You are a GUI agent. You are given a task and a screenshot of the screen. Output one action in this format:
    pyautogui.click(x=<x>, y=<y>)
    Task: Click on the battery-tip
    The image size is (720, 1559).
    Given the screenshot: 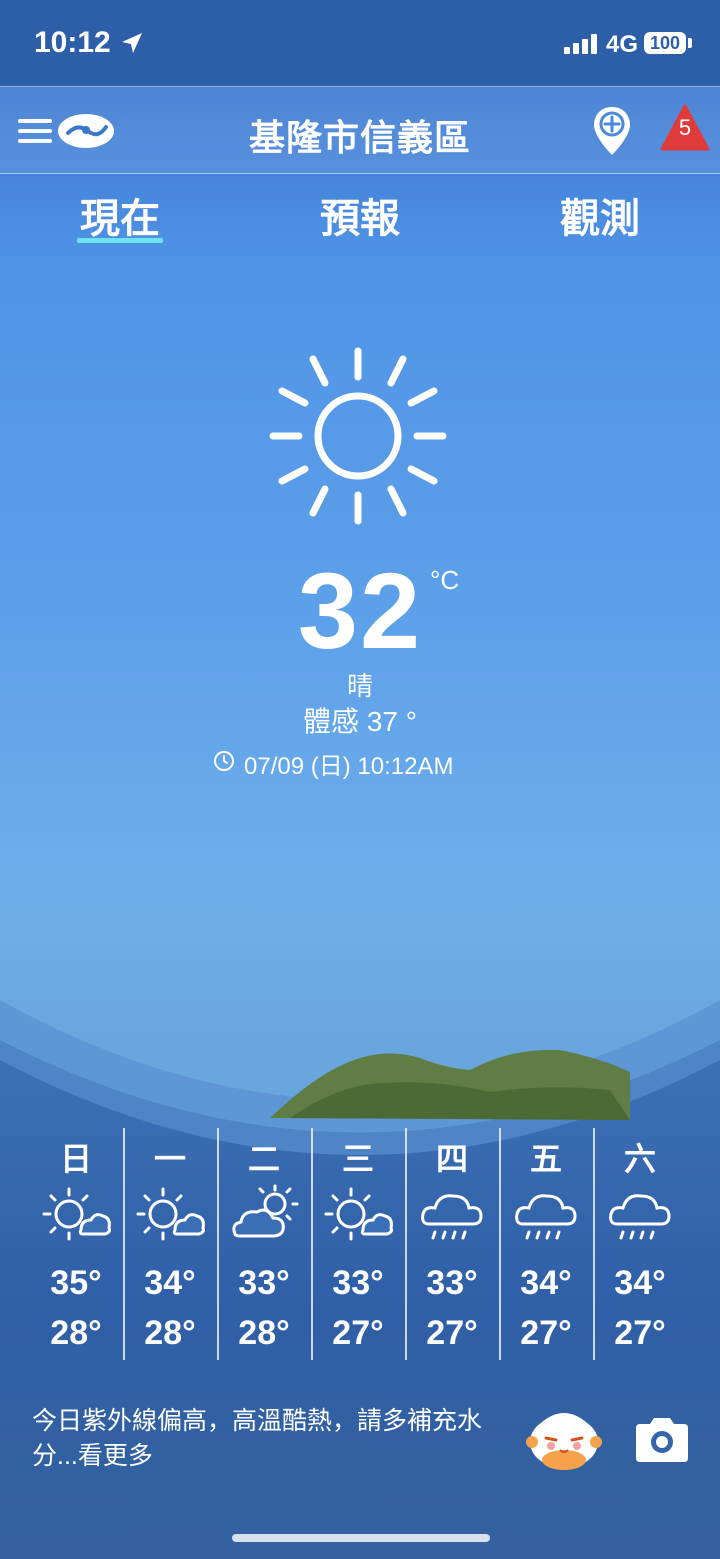 What is the action you would take?
    pyautogui.click(x=690, y=43)
    